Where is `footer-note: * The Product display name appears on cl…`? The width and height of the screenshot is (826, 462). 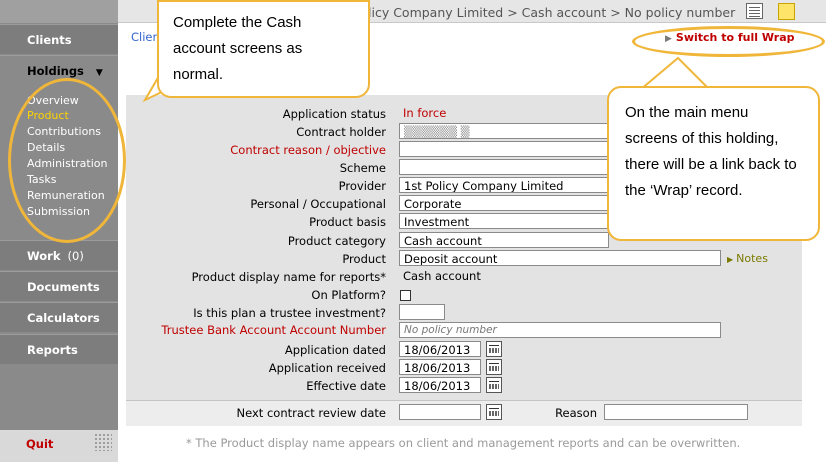
footer-note: * The Product display name appears on cl… is located at coordinates (463, 443).